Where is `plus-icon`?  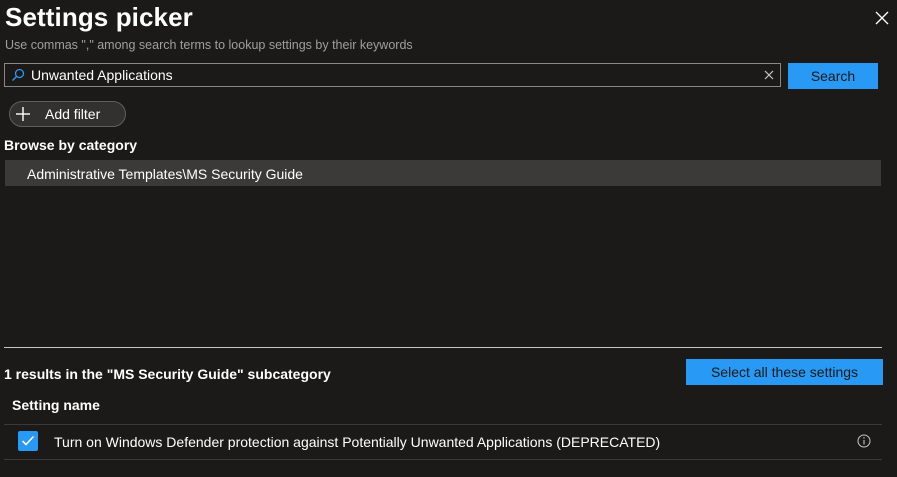 plus-icon is located at coordinates (23, 114).